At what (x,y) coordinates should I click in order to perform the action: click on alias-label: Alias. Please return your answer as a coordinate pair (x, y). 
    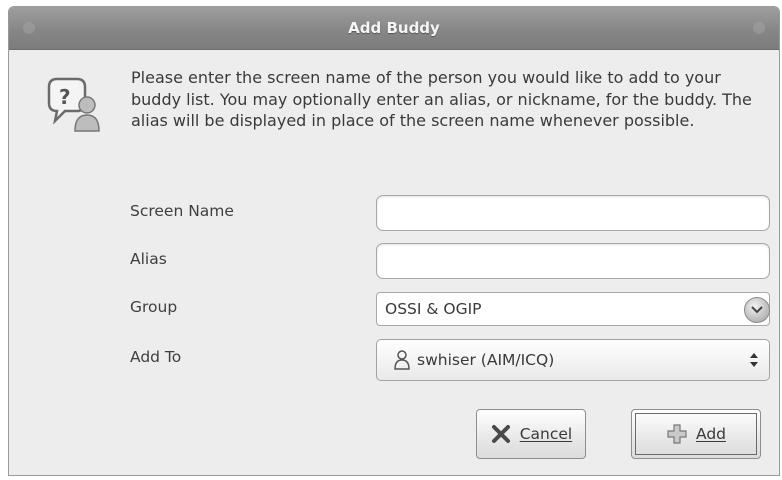
    Looking at the image, I should click on (148, 259).